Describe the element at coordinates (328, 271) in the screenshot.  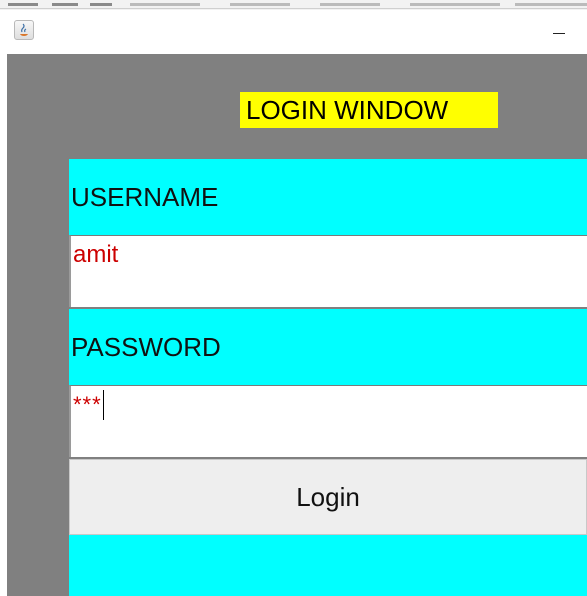
I see `username-field: amit` at that location.